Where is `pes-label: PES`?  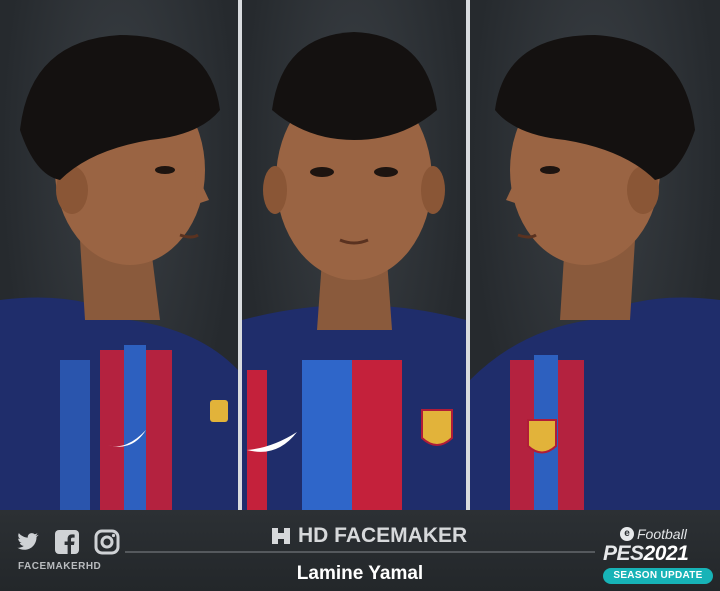 pes-label: PES is located at coordinates (623, 553).